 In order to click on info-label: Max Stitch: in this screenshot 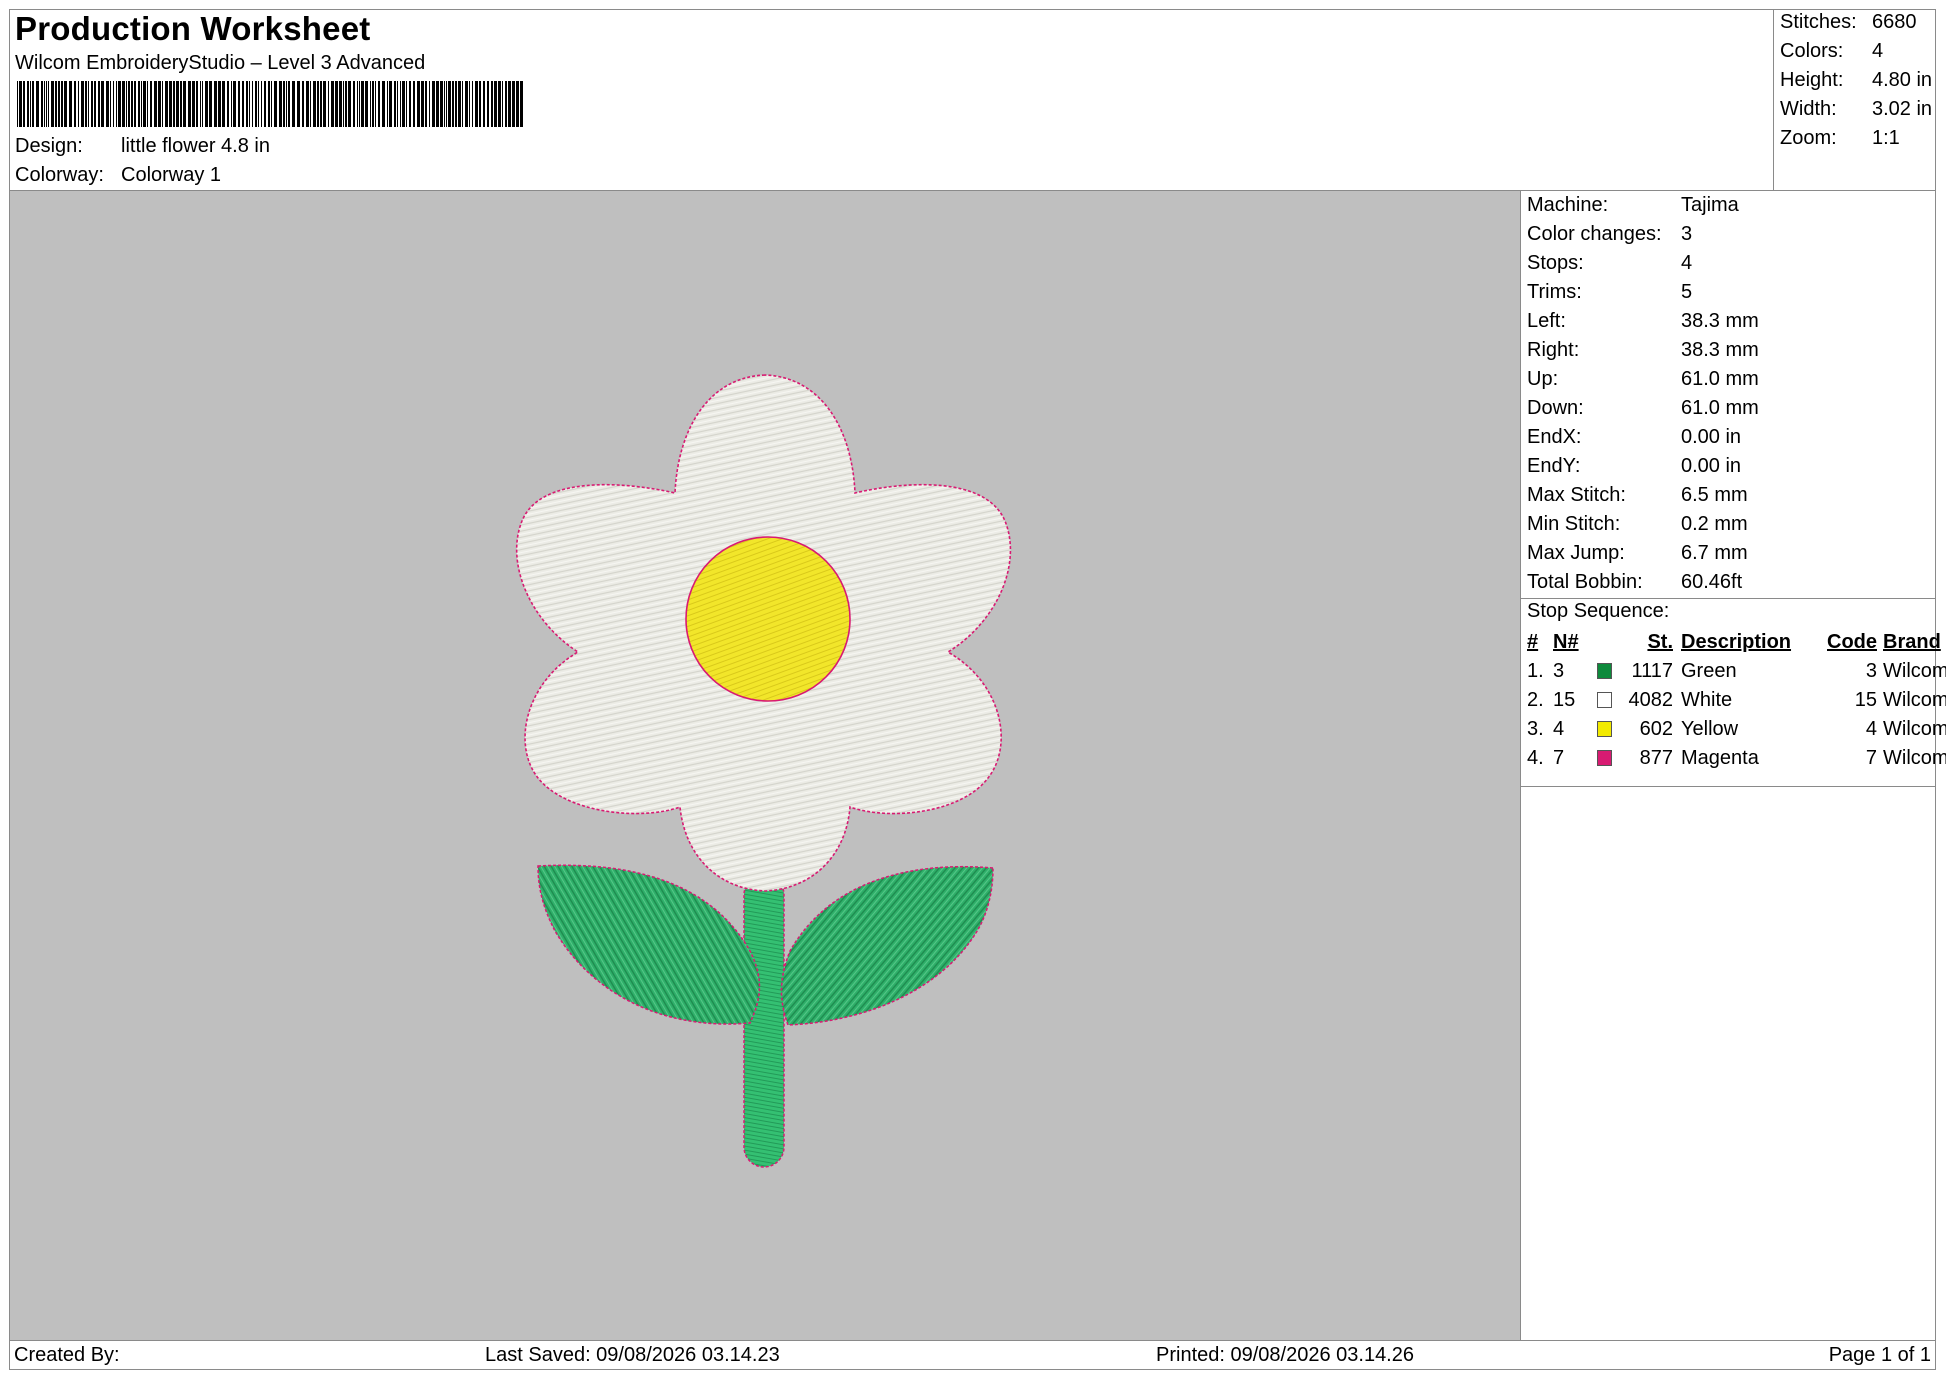, I will do `click(1576, 495)`.